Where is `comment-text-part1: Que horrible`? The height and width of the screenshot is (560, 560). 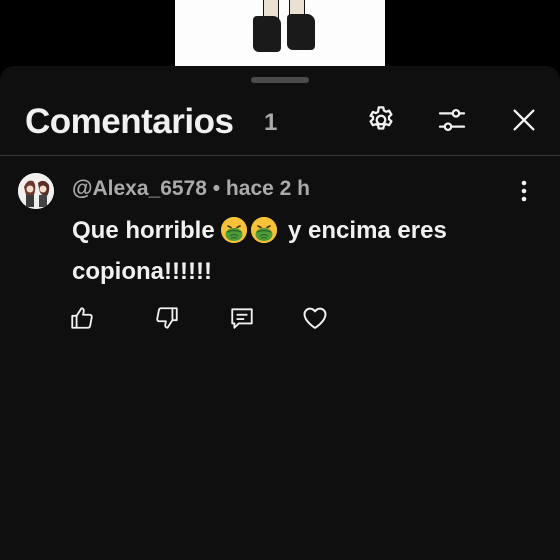 comment-text-part1: Que horrible is located at coordinates (147, 230).